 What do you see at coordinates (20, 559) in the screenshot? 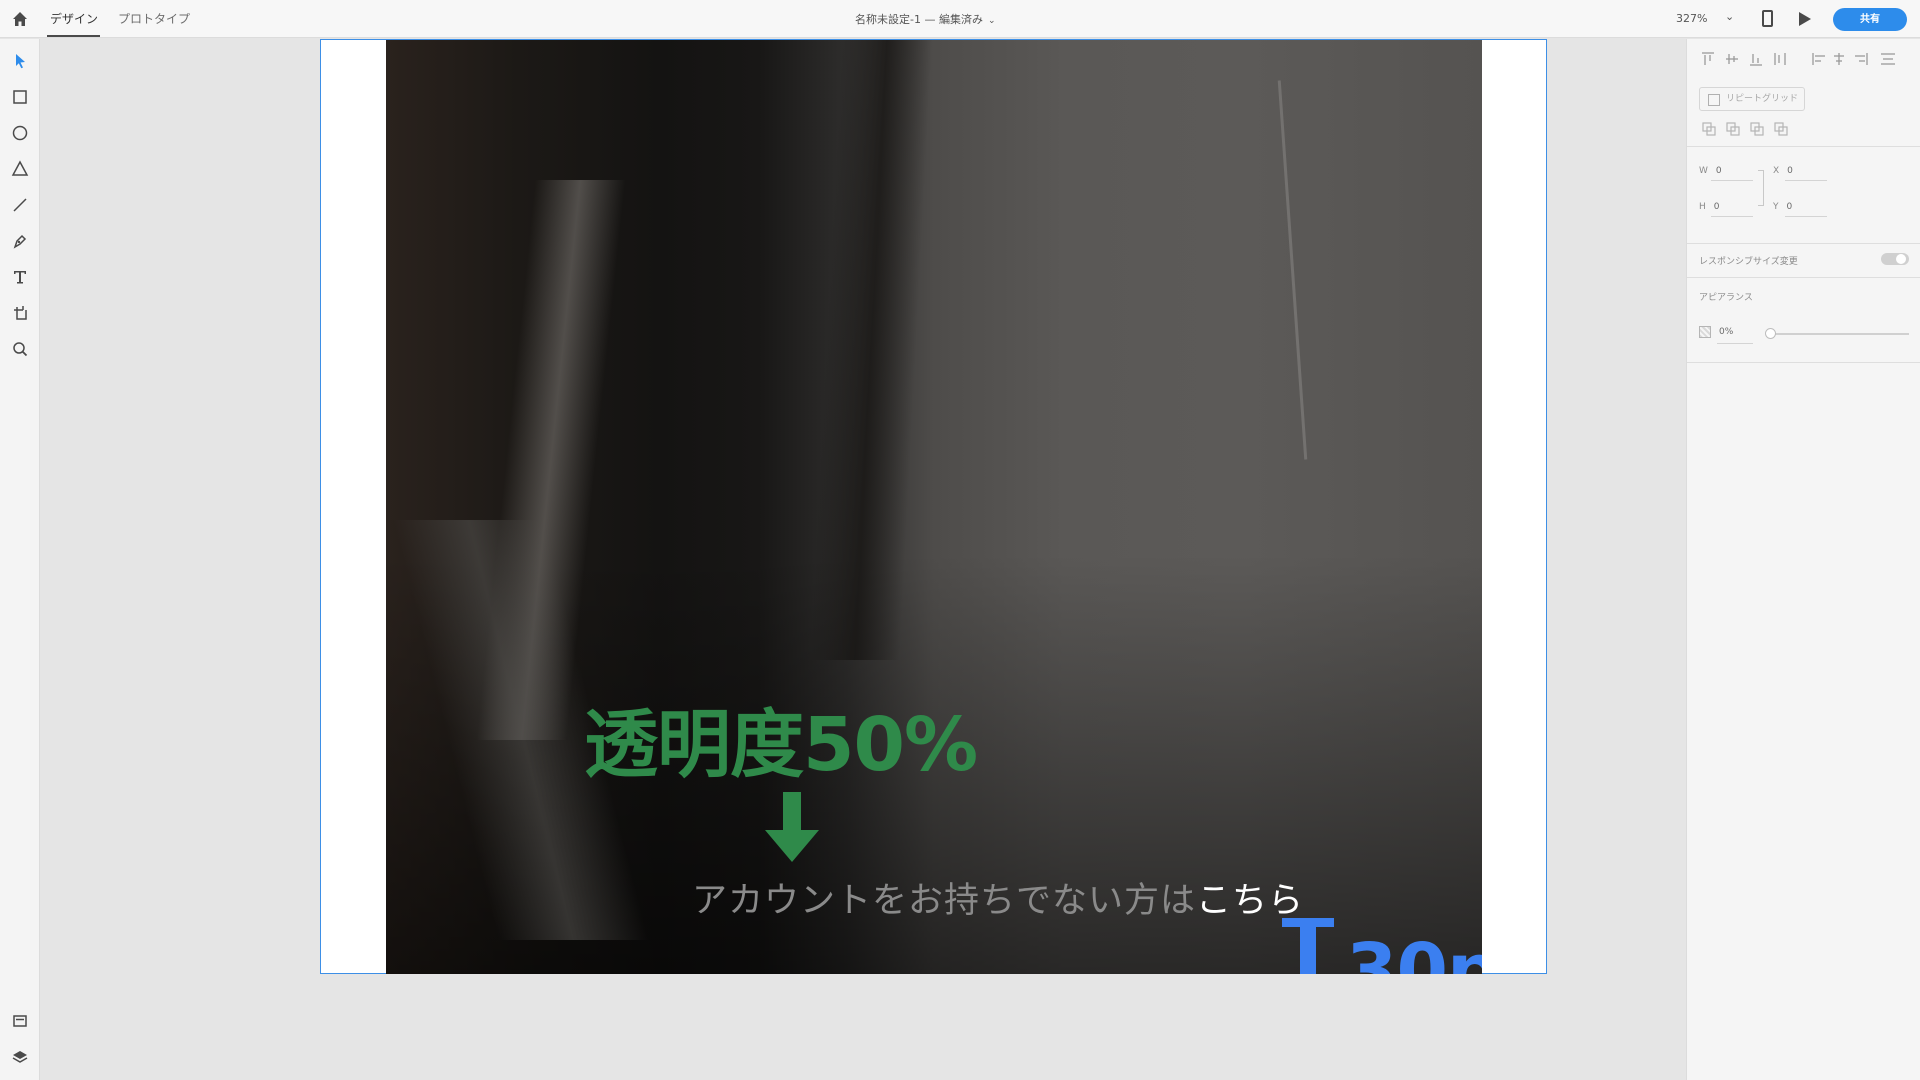
I see `left-toolbar` at bounding box center [20, 559].